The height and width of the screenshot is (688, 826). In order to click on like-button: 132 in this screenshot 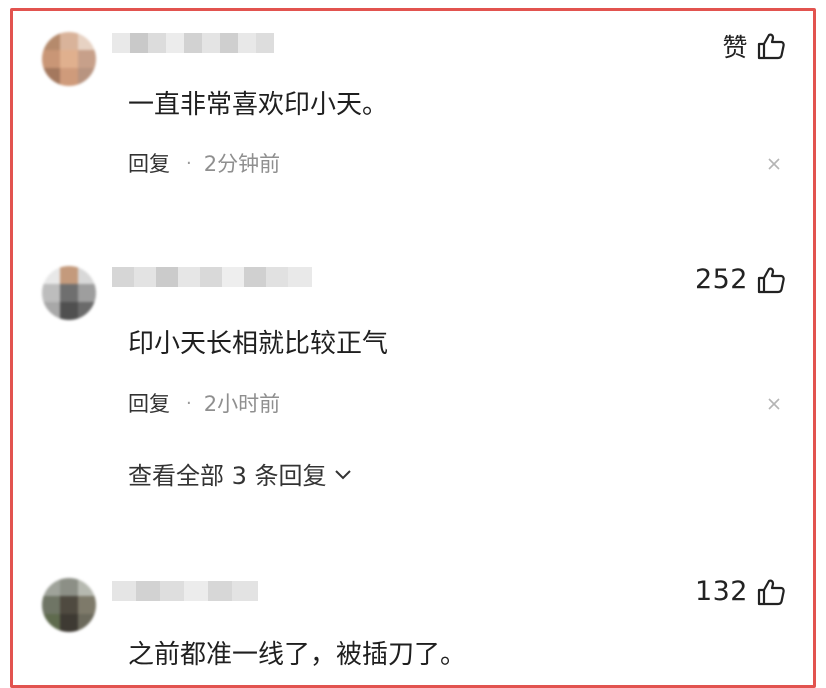, I will do `click(740, 591)`.